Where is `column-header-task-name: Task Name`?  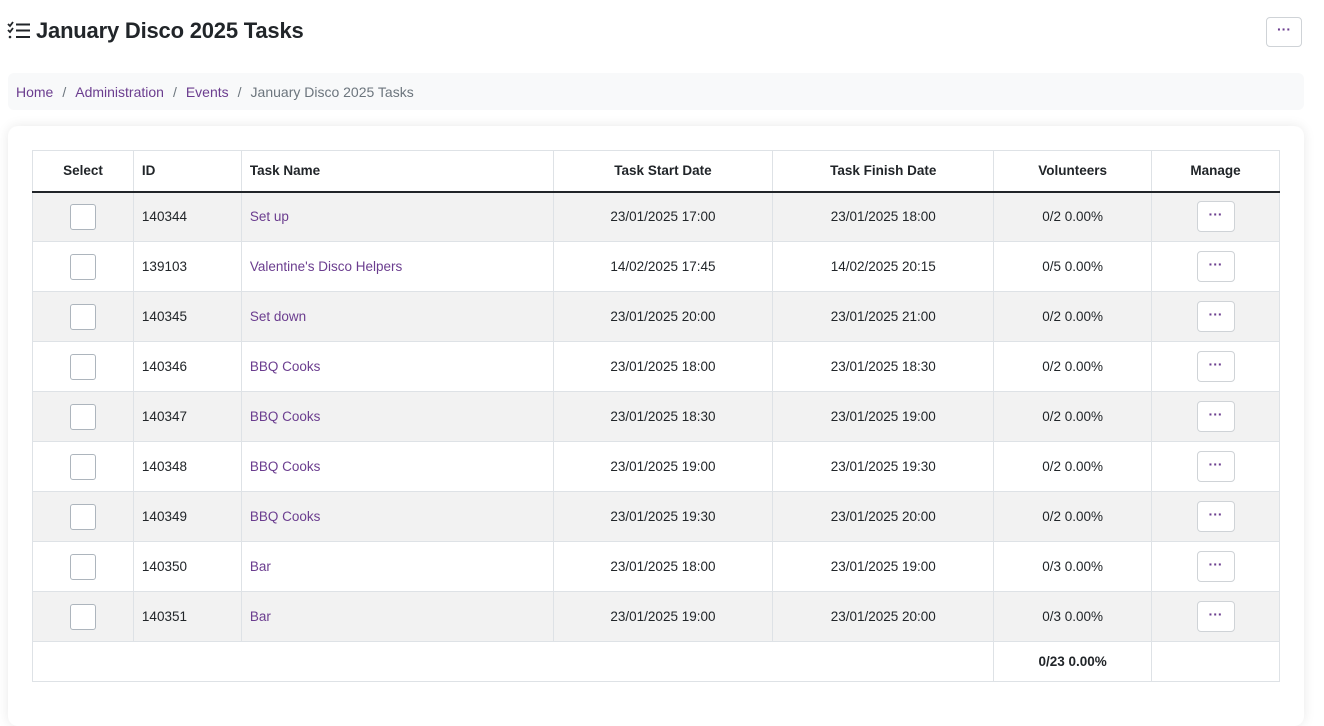 column-header-task-name: Task Name is located at coordinates (397, 171).